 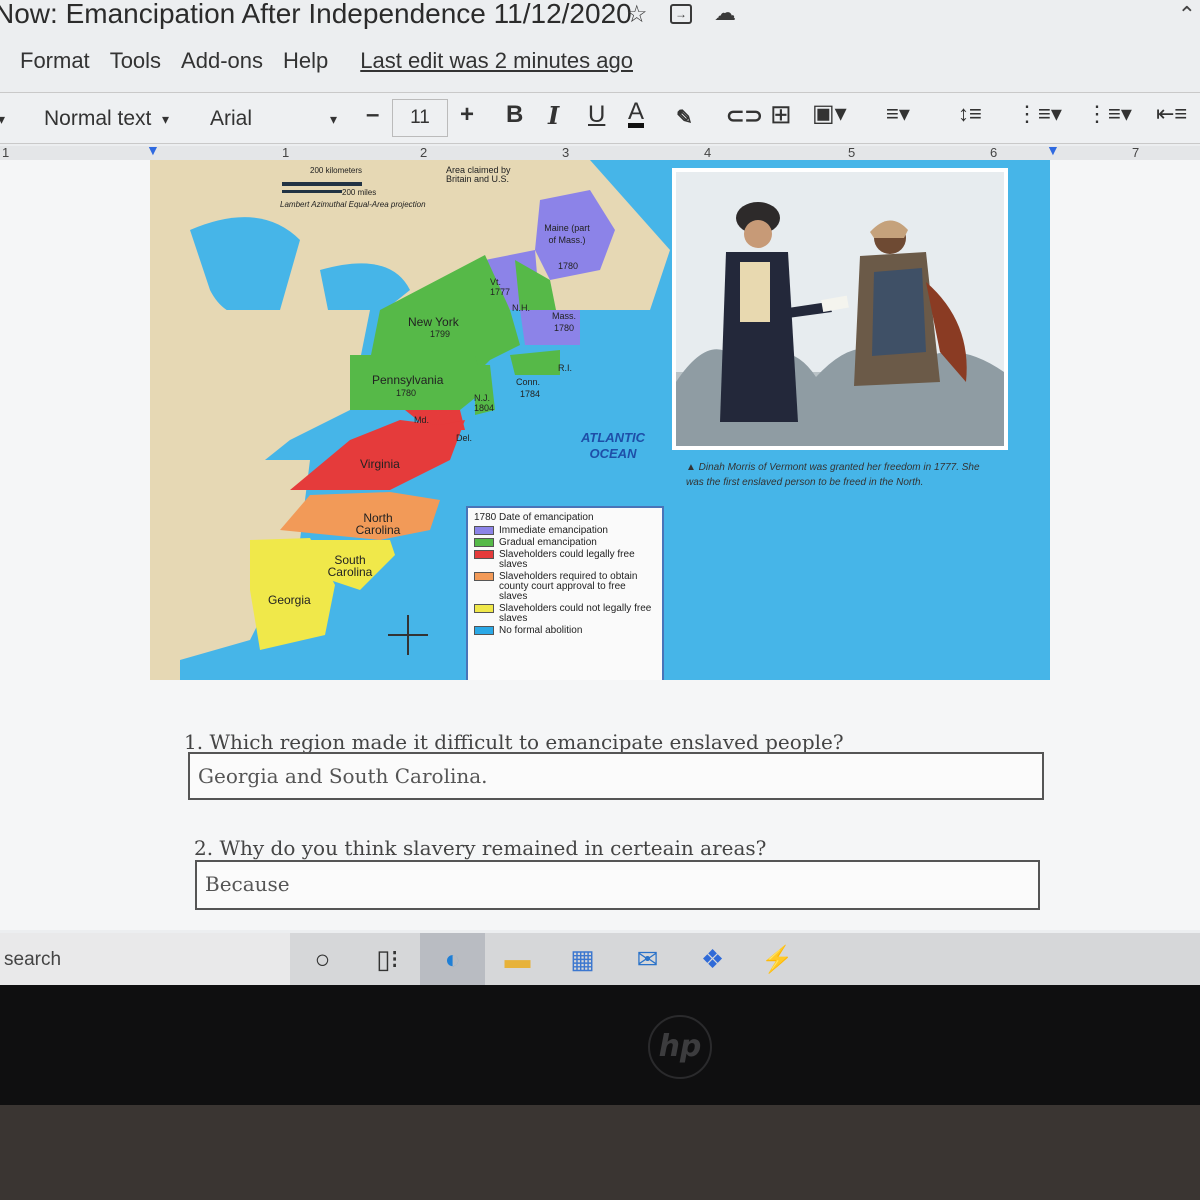 I want to click on file-explorer-icon: ▬, so click(x=517, y=959).